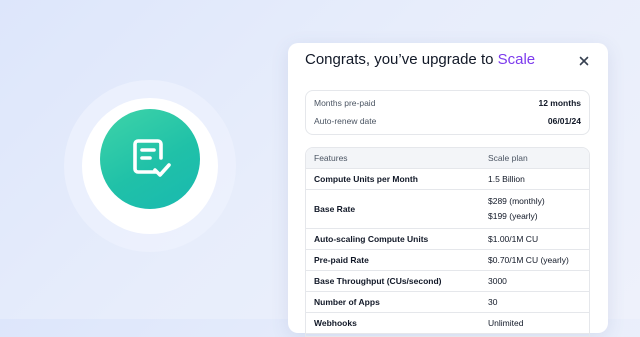 The height and width of the screenshot is (337, 640). What do you see at coordinates (528, 259) in the screenshot?
I see `feature-value: $0.70/1M CU (yearly)` at bounding box center [528, 259].